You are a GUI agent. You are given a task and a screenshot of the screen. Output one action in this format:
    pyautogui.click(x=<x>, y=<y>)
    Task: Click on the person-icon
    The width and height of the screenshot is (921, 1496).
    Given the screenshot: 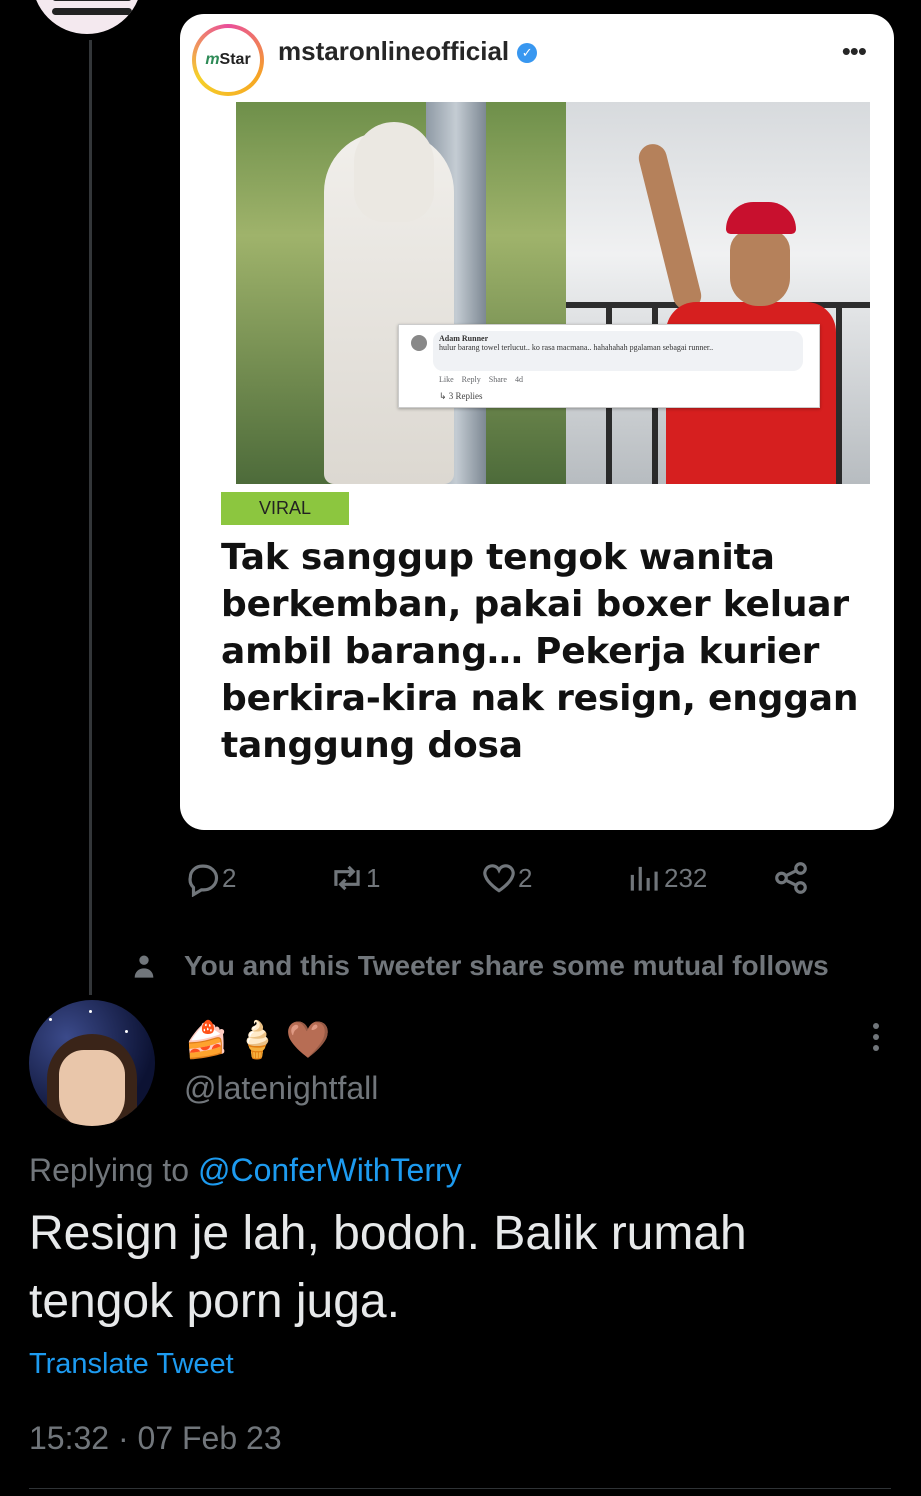 What is the action you would take?
    pyautogui.click(x=144, y=966)
    